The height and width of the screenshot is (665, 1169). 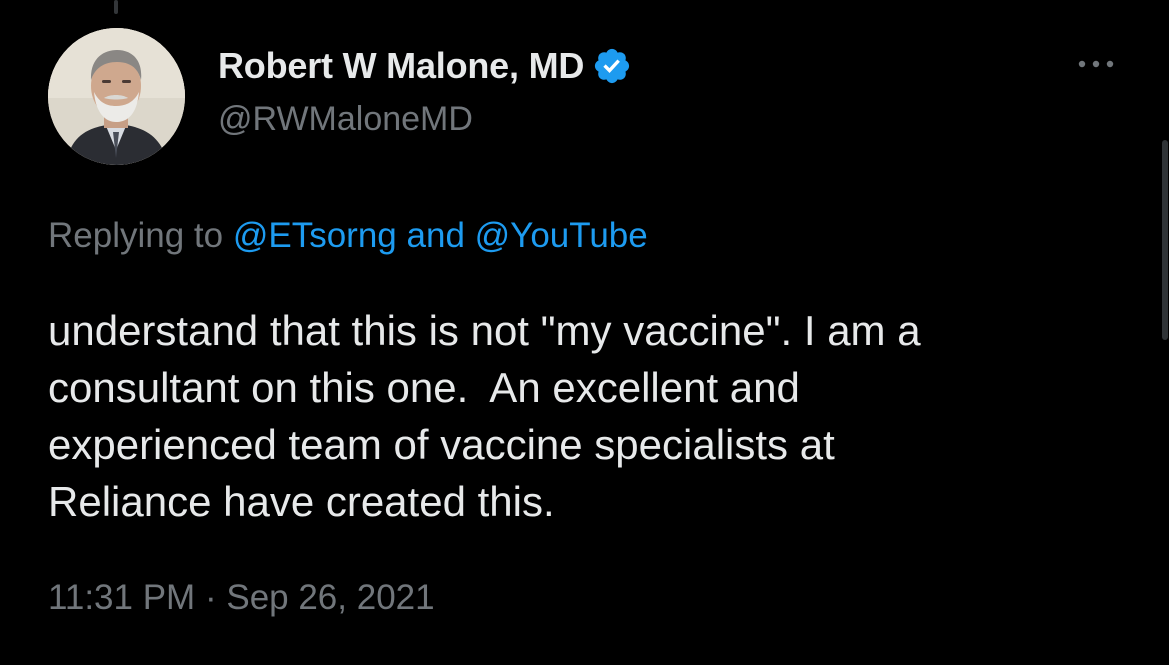 I want to click on reply-context-prefix: Replying to, so click(x=136, y=235).